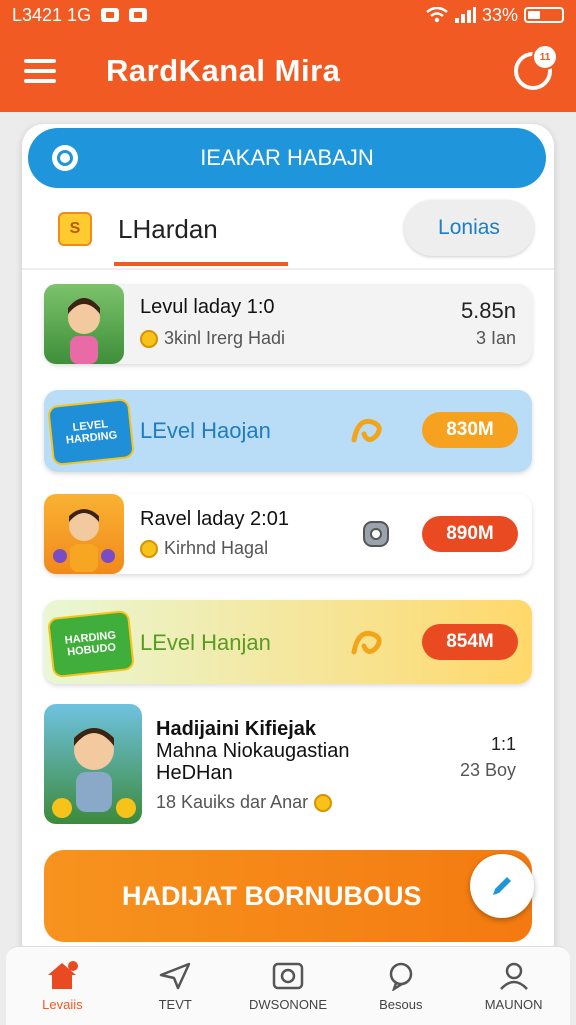 This screenshot has height=1025, width=576. Describe the element at coordinates (194, 773) in the screenshot. I see `item-title-line3: HeDHan` at that location.